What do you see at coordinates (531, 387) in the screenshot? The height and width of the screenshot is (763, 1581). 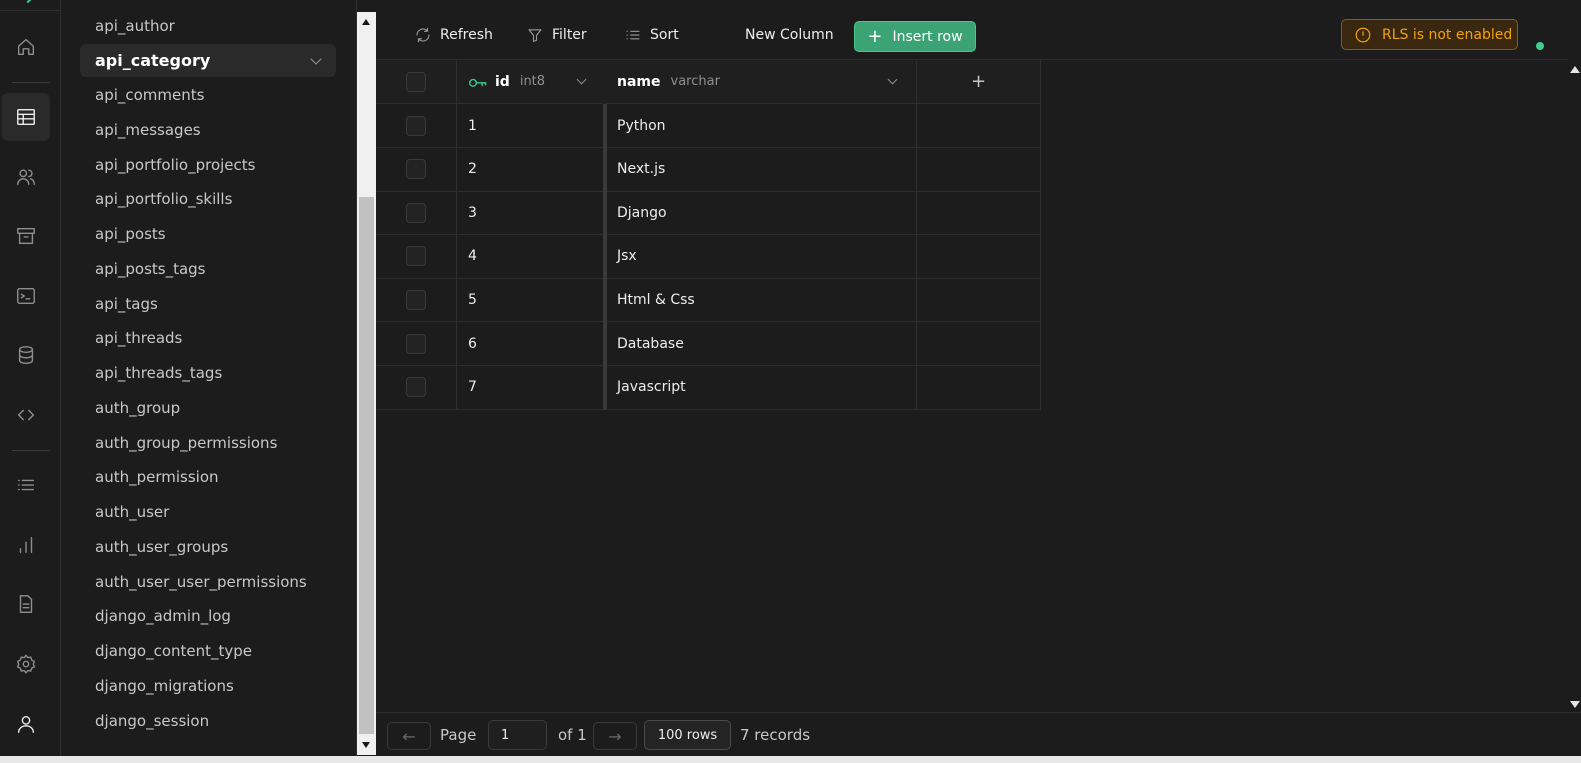 I see `id-cell: 7` at bounding box center [531, 387].